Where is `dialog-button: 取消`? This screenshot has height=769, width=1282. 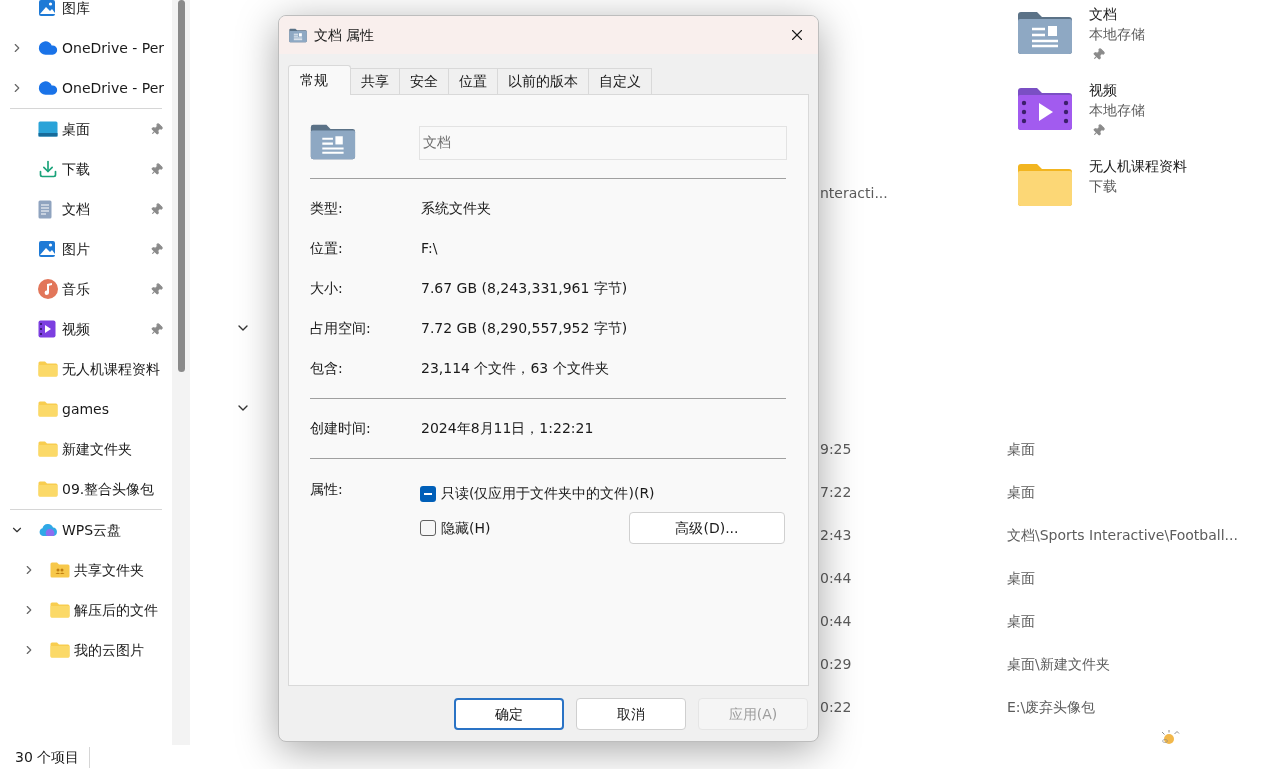
dialog-button: 取消 is located at coordinates (631, 714).